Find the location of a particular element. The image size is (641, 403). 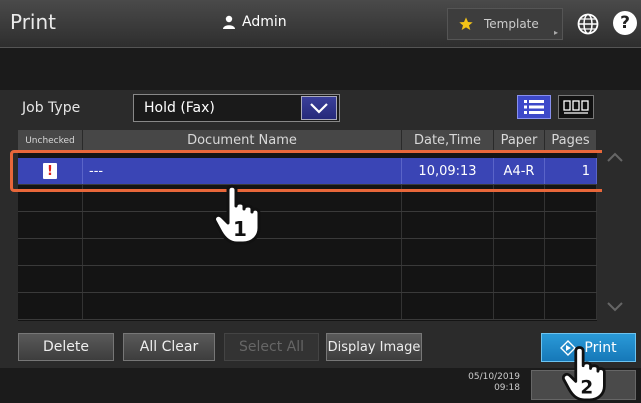

message-bar is located at coordinates (320, 69).